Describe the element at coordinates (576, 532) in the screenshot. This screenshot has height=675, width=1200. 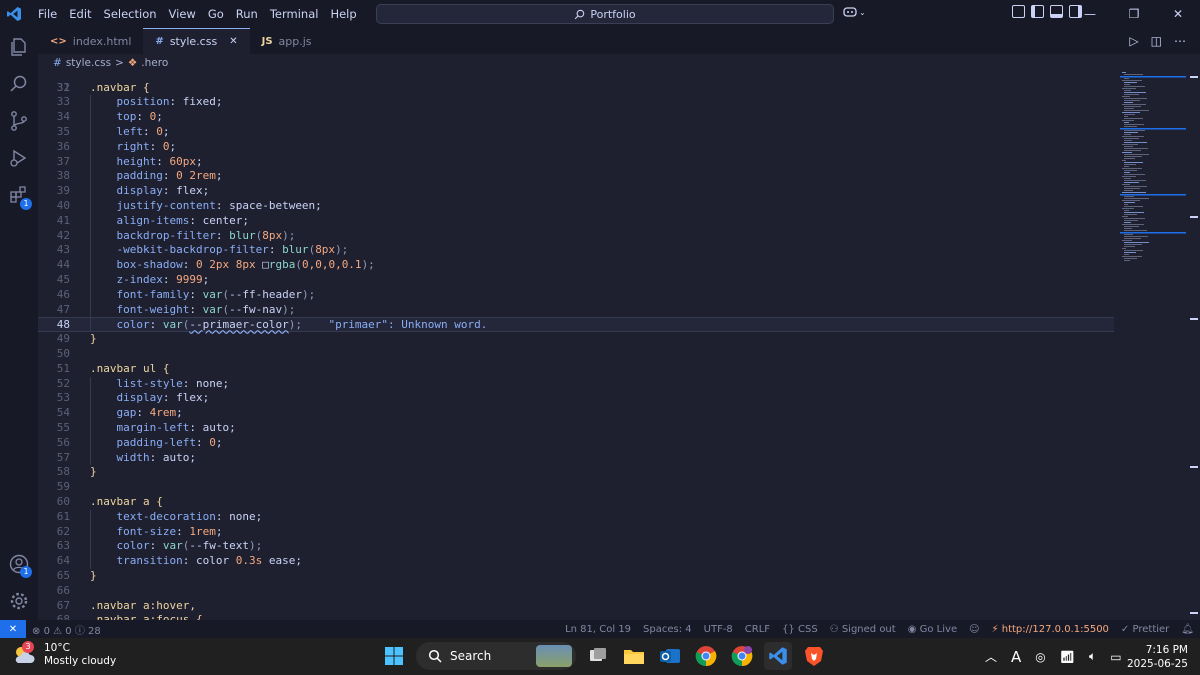
I see `code-line: 62 font-size: 1rem;` at that location.